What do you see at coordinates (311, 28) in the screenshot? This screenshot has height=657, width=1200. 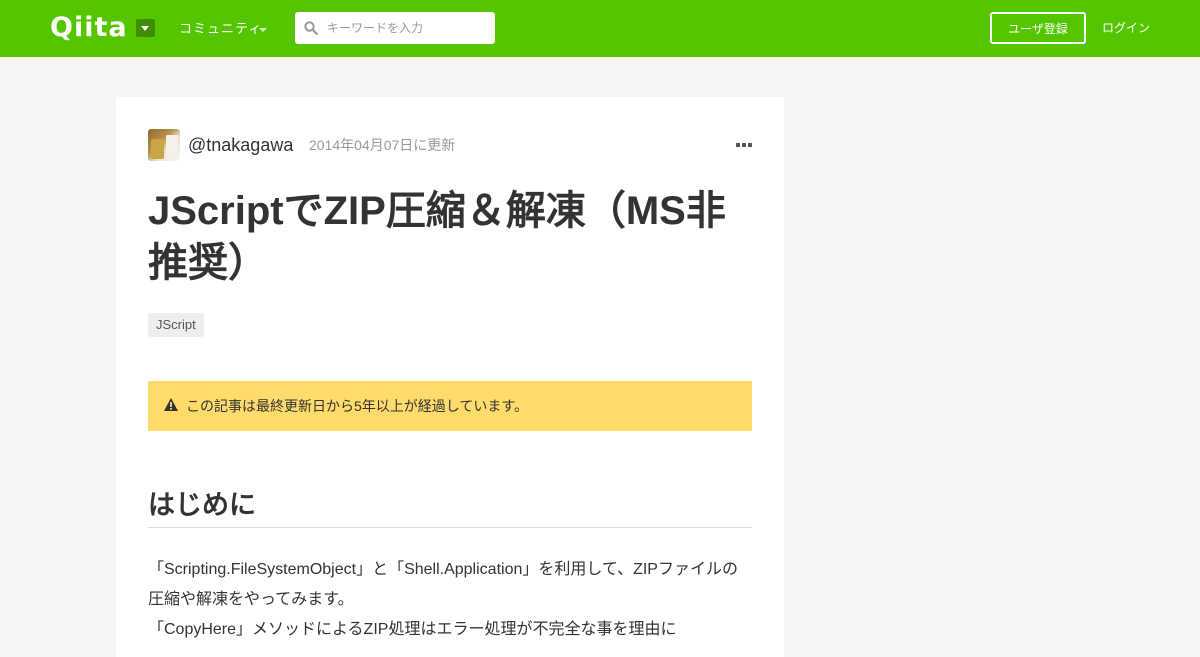 I see `search-icon` at bounding box center [311, 28].